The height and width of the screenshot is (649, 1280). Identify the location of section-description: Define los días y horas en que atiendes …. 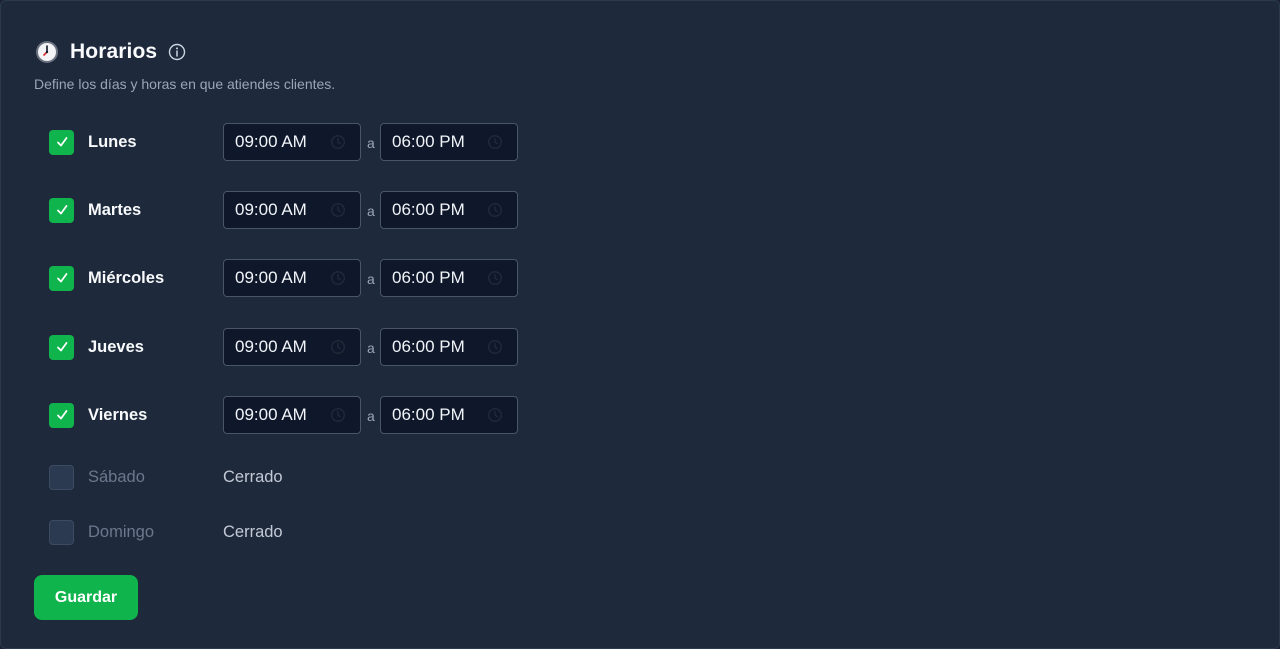
(185, 84).